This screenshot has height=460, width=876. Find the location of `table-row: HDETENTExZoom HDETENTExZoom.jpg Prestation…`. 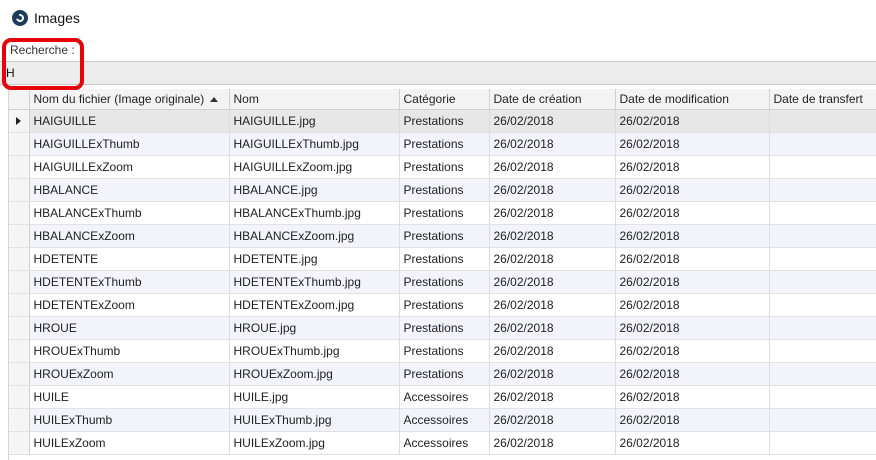

table-row: HDETENTExZoom HDETENTExZoom.jpg Prestation… is located at coordinates (442, 305).